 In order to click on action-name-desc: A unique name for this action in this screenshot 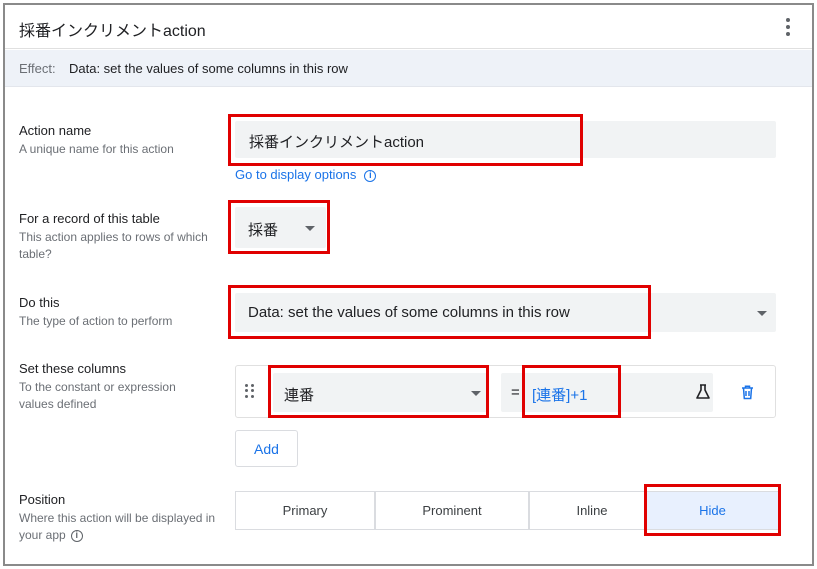, I will do `click(96, 149)`.